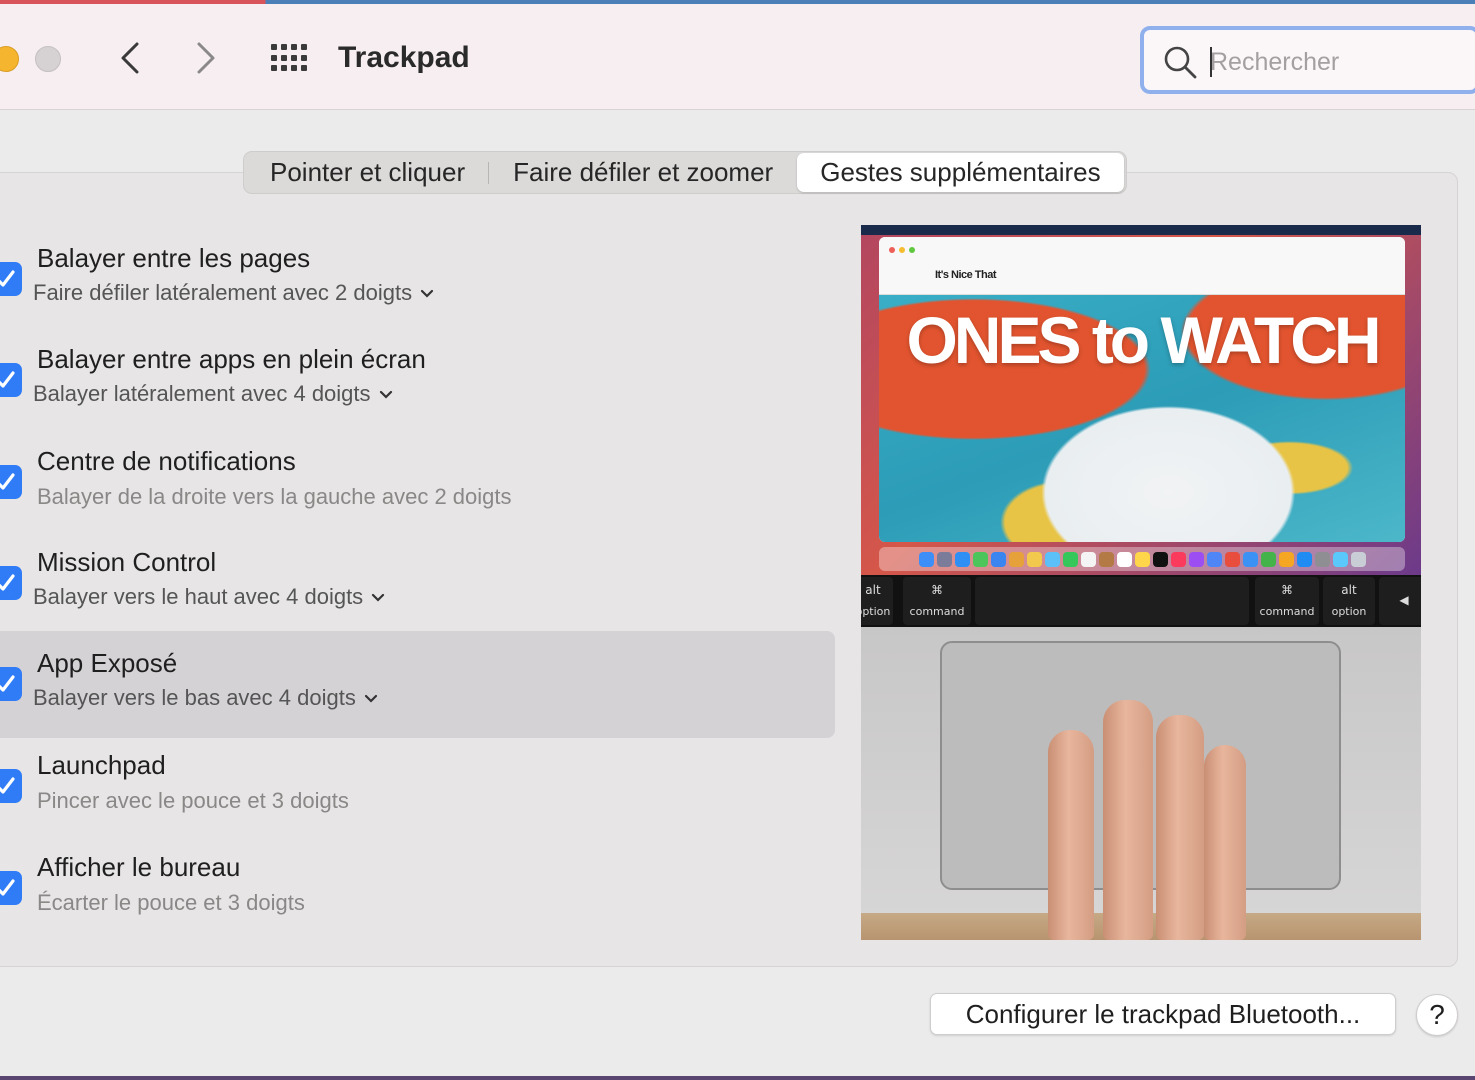 The height and width of the screenshot is (1080, 1475). Describe the element at coordinates (1141, 230) in the screenshot. I see `preview-menu-bar` at that location.